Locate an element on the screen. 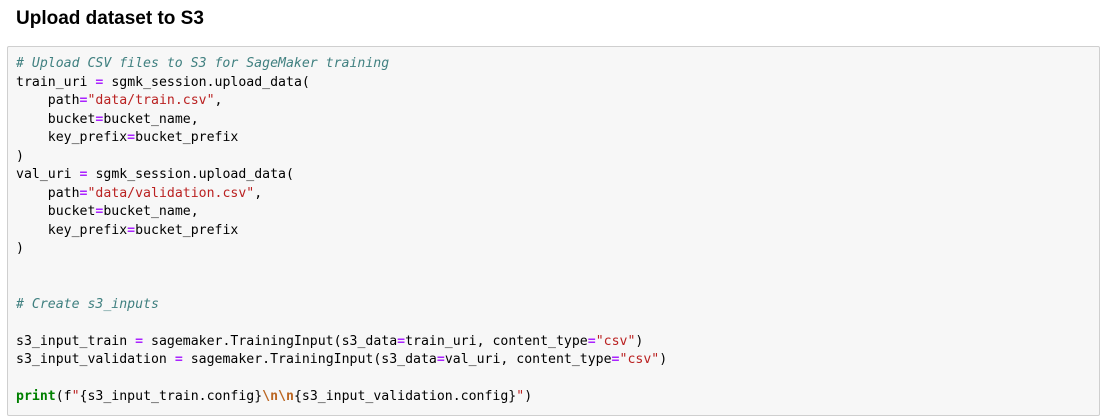  code-line-14: # Create s3_inputs is located at coordinates (341, 305).